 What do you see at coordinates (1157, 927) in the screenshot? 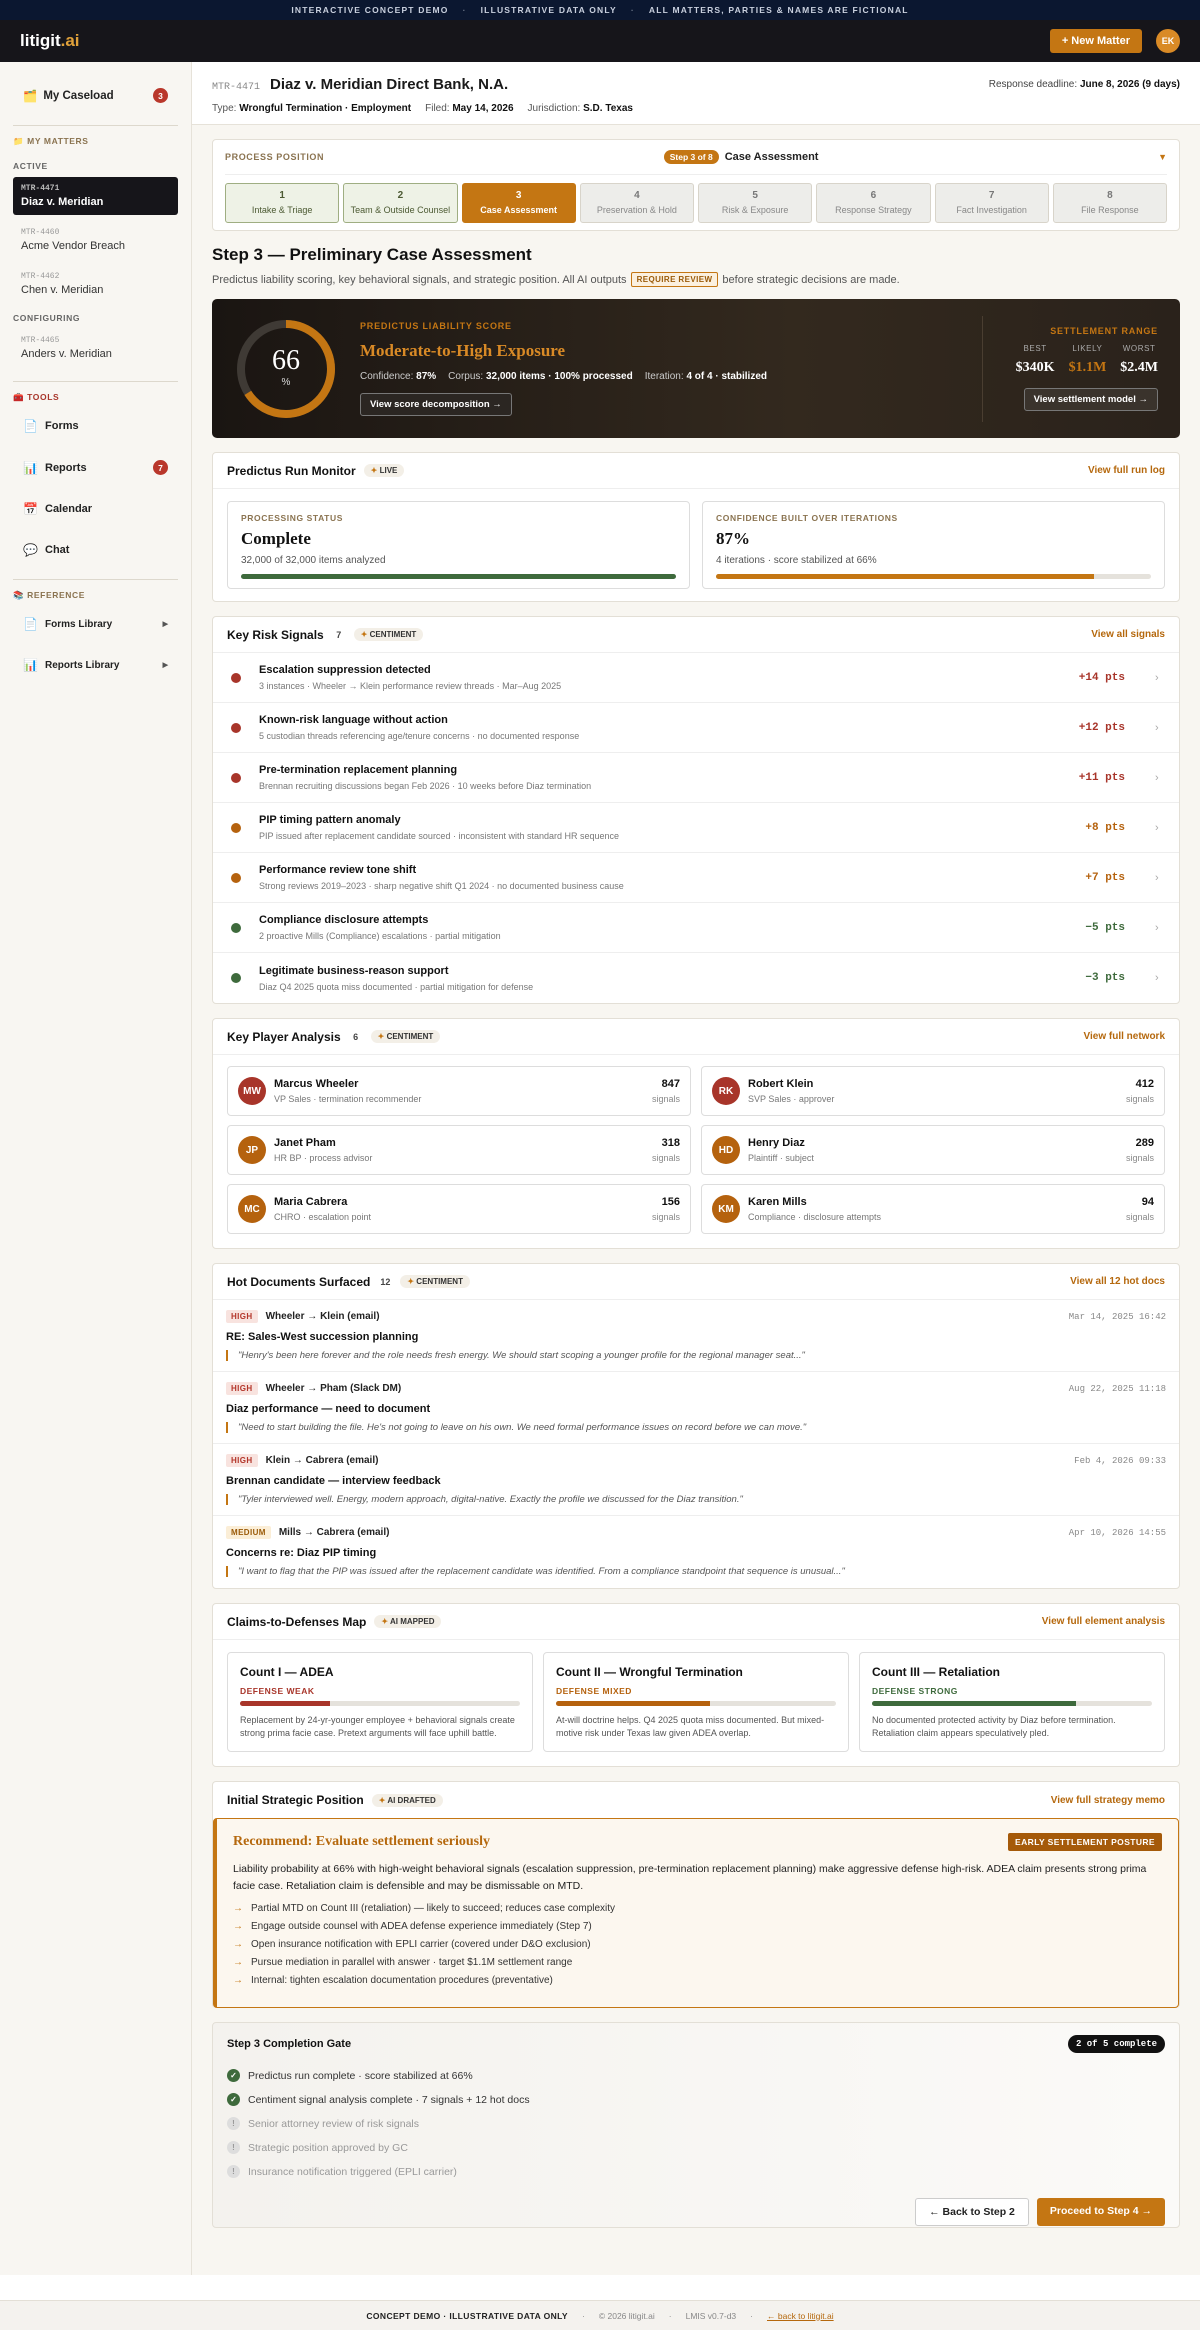
I see `chevron-right-icon: ›` at bounding box center [1157, 927].